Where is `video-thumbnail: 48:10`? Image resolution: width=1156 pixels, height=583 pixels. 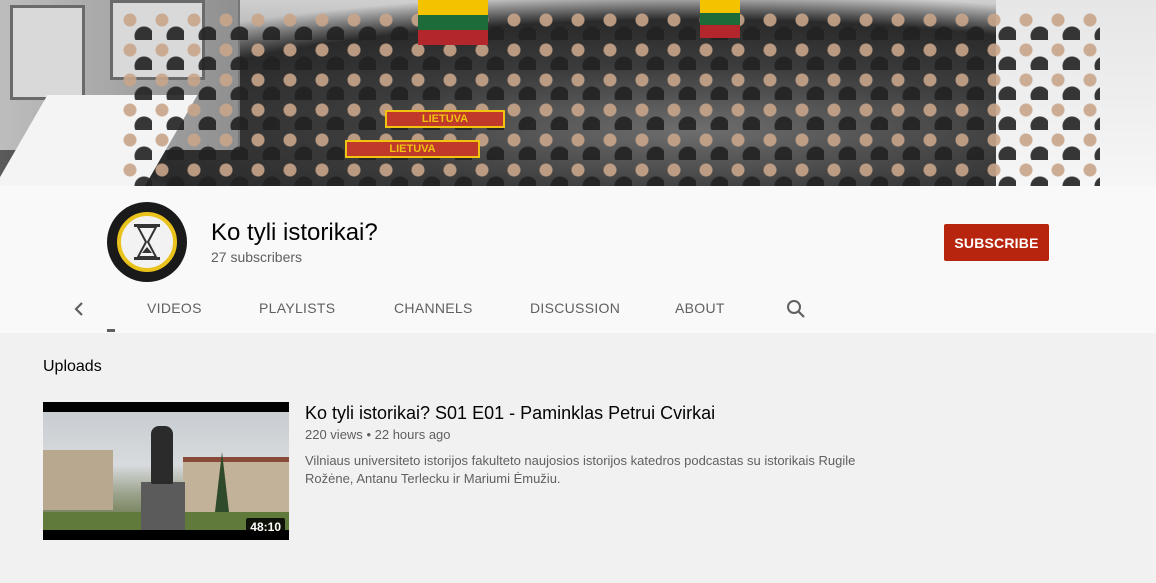 video-thumbnail: 48:10 is located at coordinates (166, 471).